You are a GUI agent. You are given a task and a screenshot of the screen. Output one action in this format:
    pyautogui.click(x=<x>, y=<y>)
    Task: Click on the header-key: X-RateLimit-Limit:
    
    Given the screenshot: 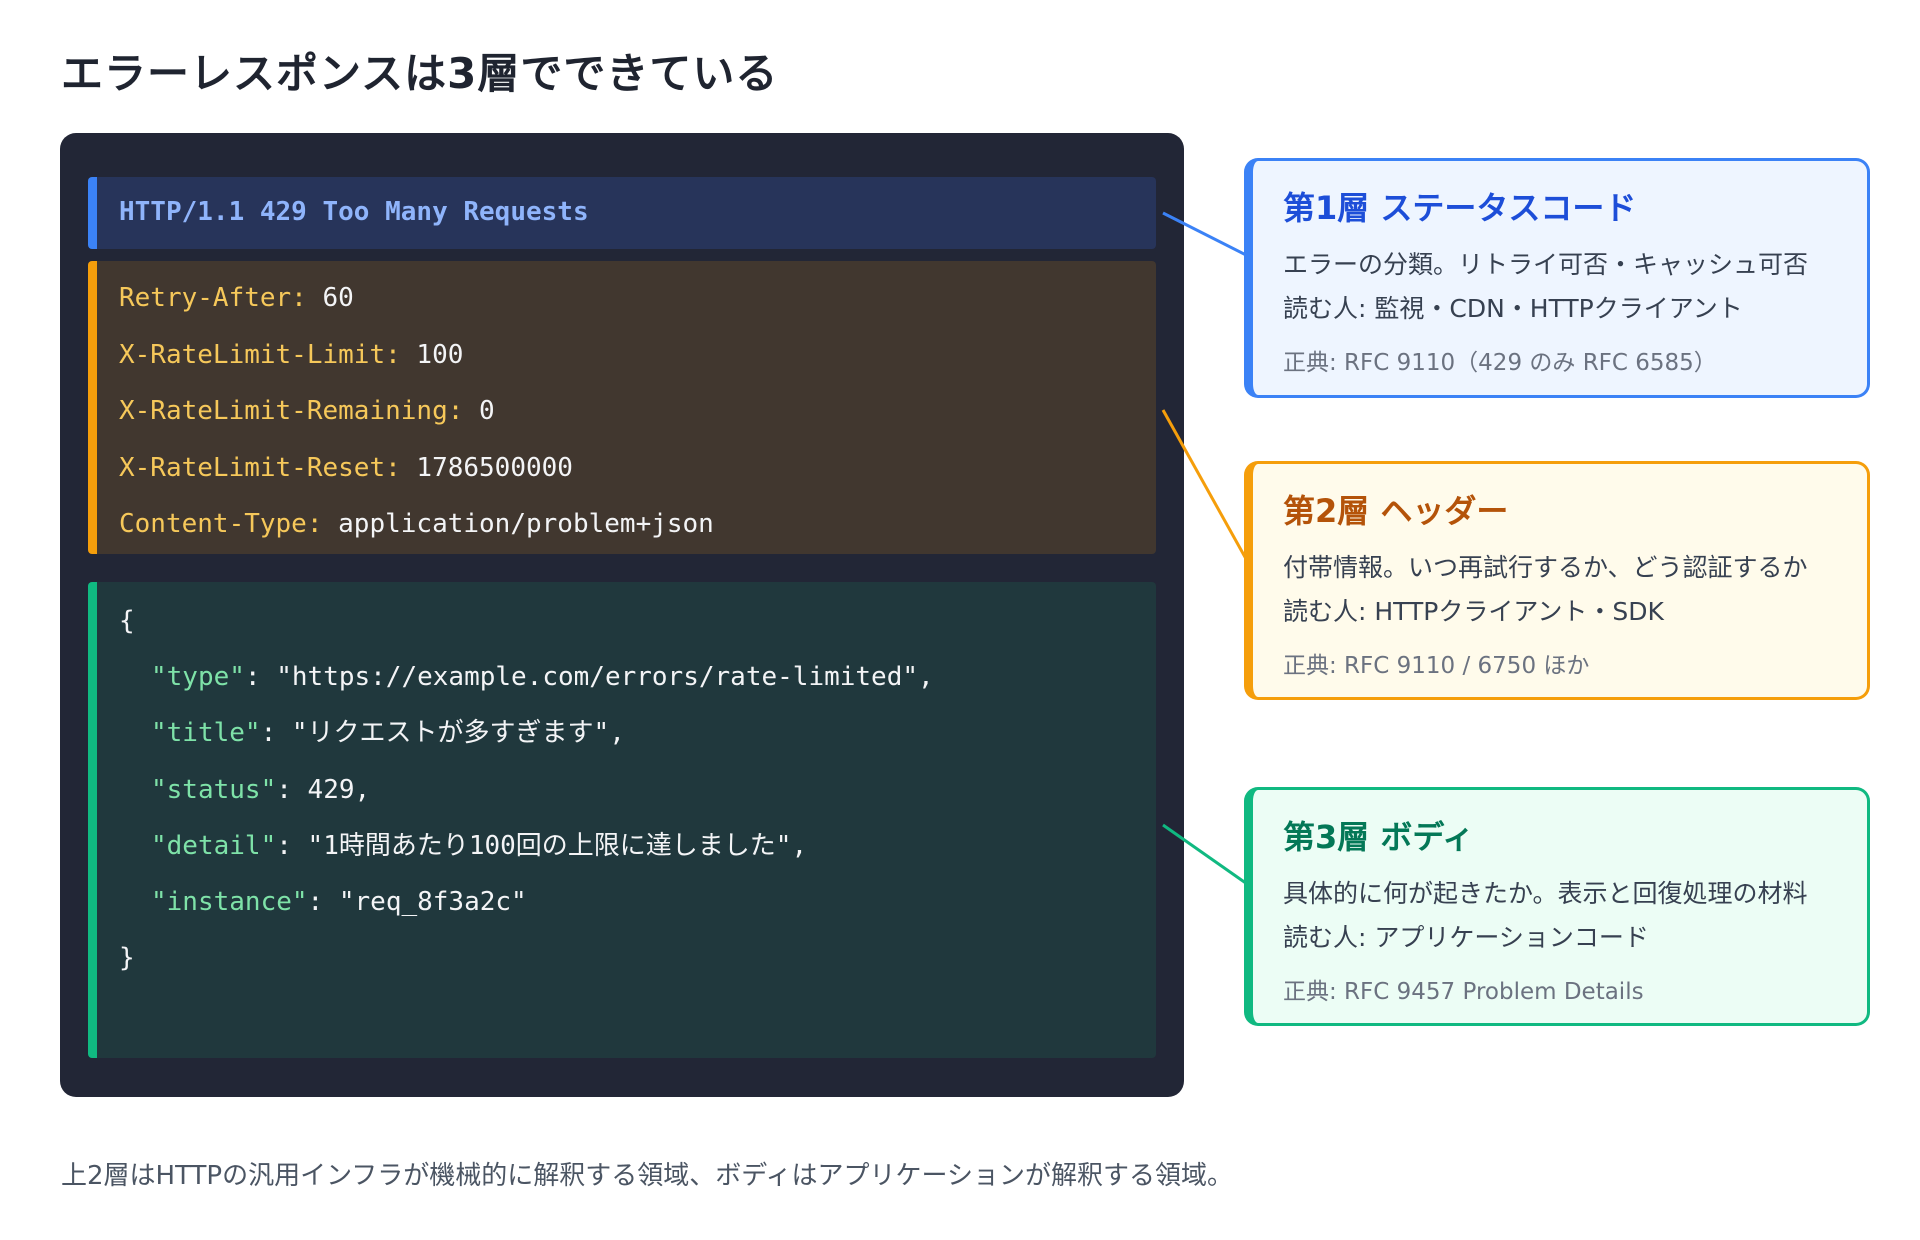 What is the action you would take?
    pyautogui.click(x=260, y=354)
    